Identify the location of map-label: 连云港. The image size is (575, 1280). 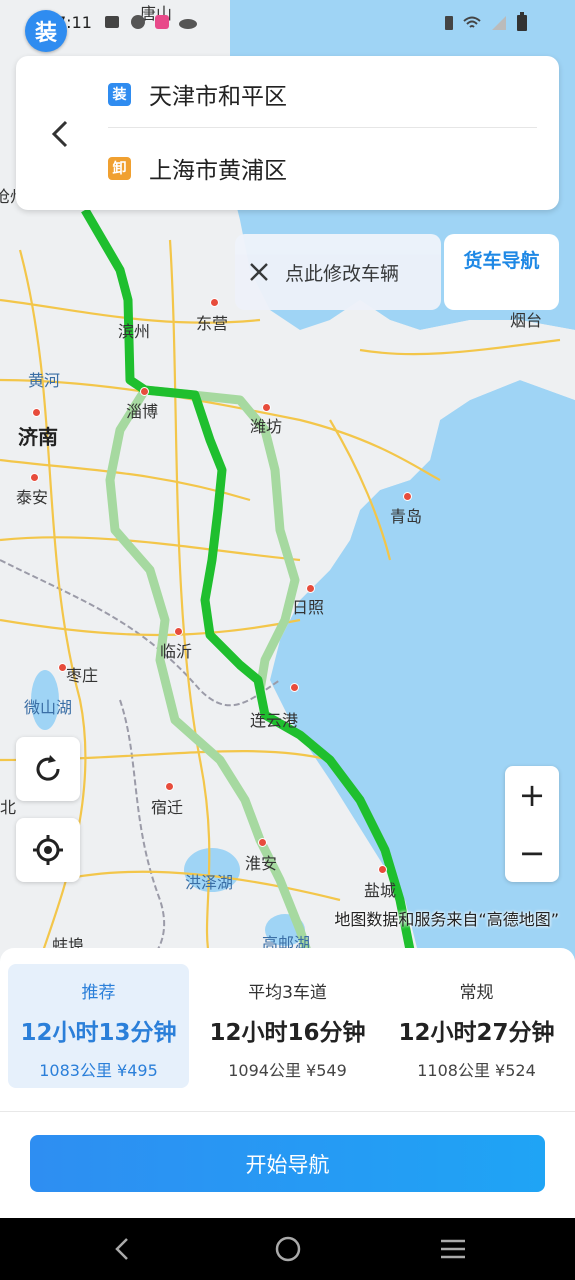
(274, 720).